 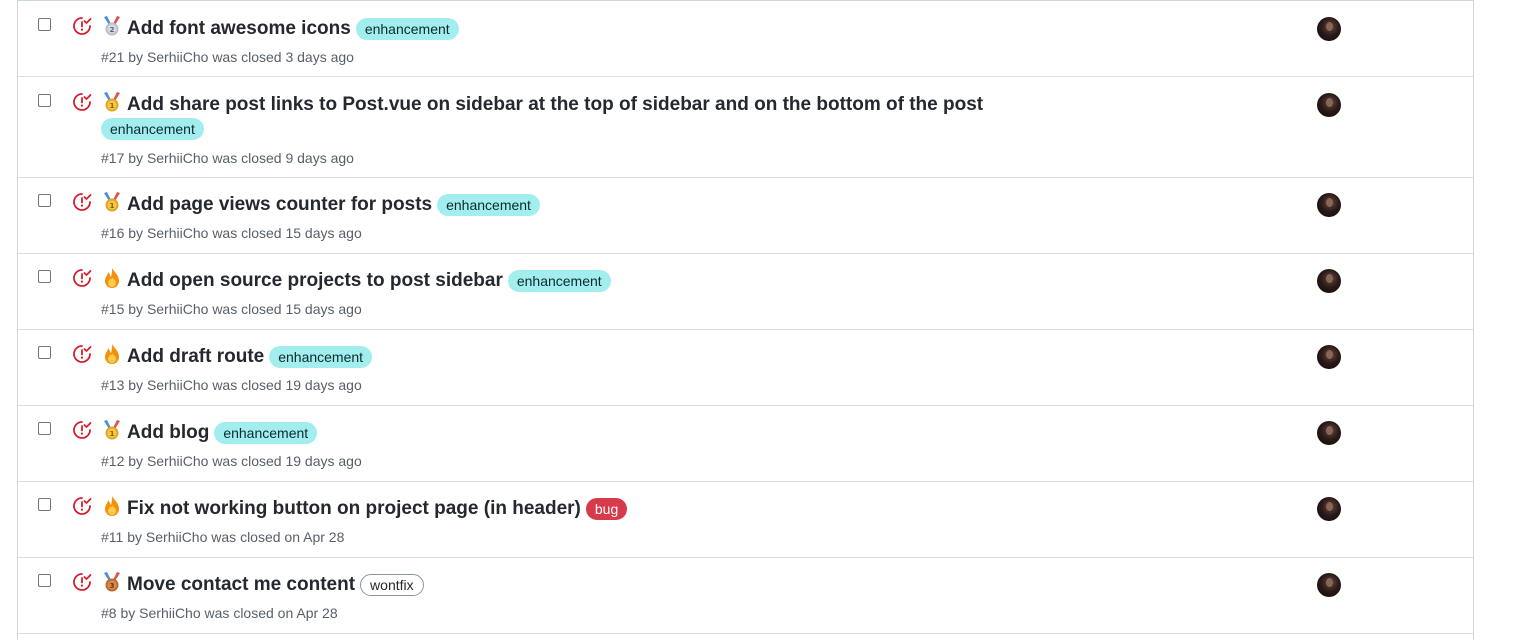 I want to click on second-place-medal-icon: 2, so click(x=112, y=26).